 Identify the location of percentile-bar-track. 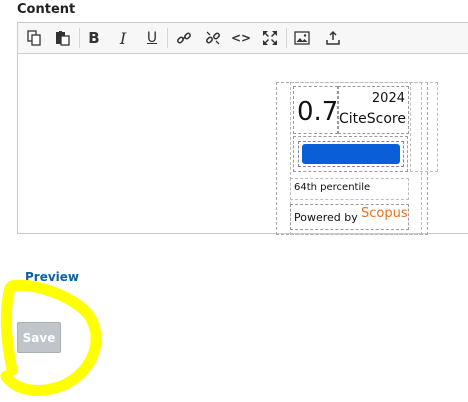
(351, 154).